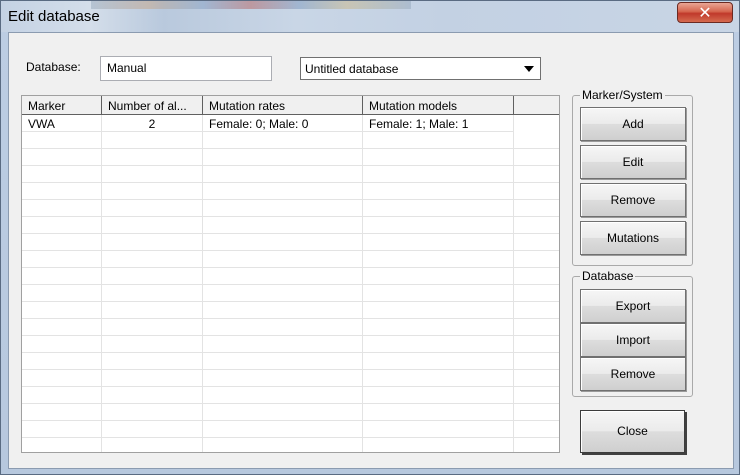 Image resolution: width=740 pixels, height=475 pixels. Describe the element at coordinates (370, 16) in the screenshot. I see `title-bar: Edit database ✕` at that location.